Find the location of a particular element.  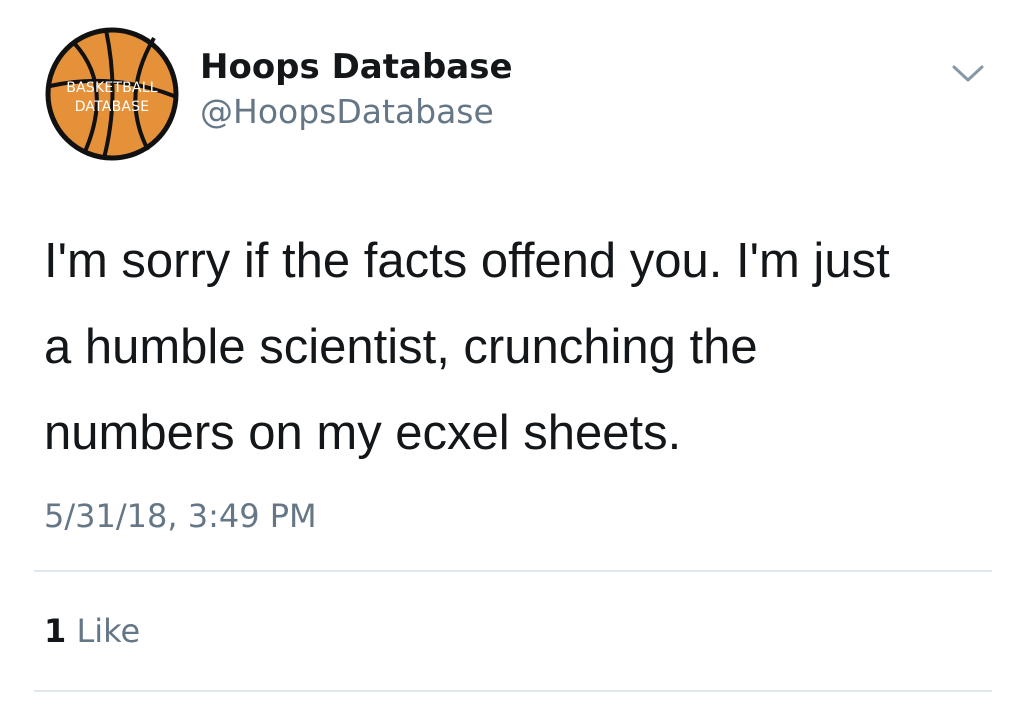

display-name: Hoops Database is located at coordinates (356, 67).